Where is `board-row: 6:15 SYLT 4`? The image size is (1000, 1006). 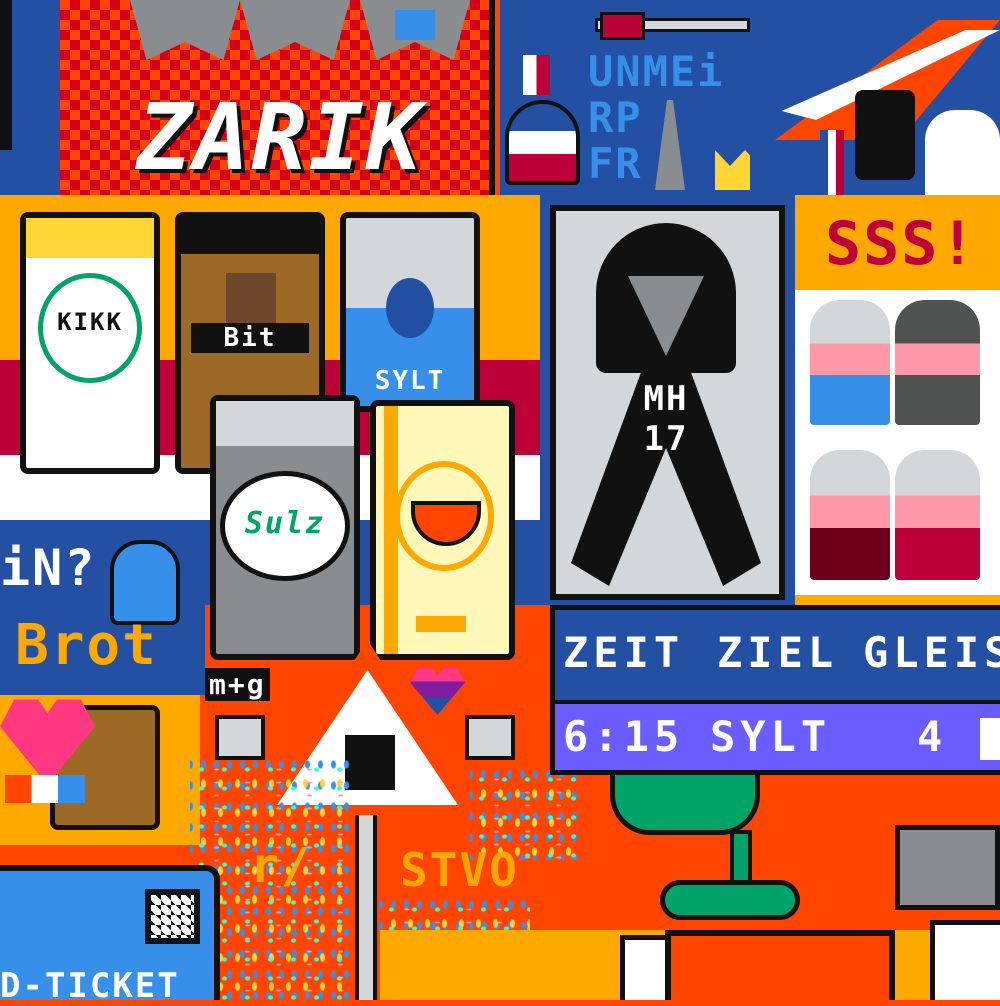 board-row: 6:15 SYLT 4 is located at coordinates (777, 735).